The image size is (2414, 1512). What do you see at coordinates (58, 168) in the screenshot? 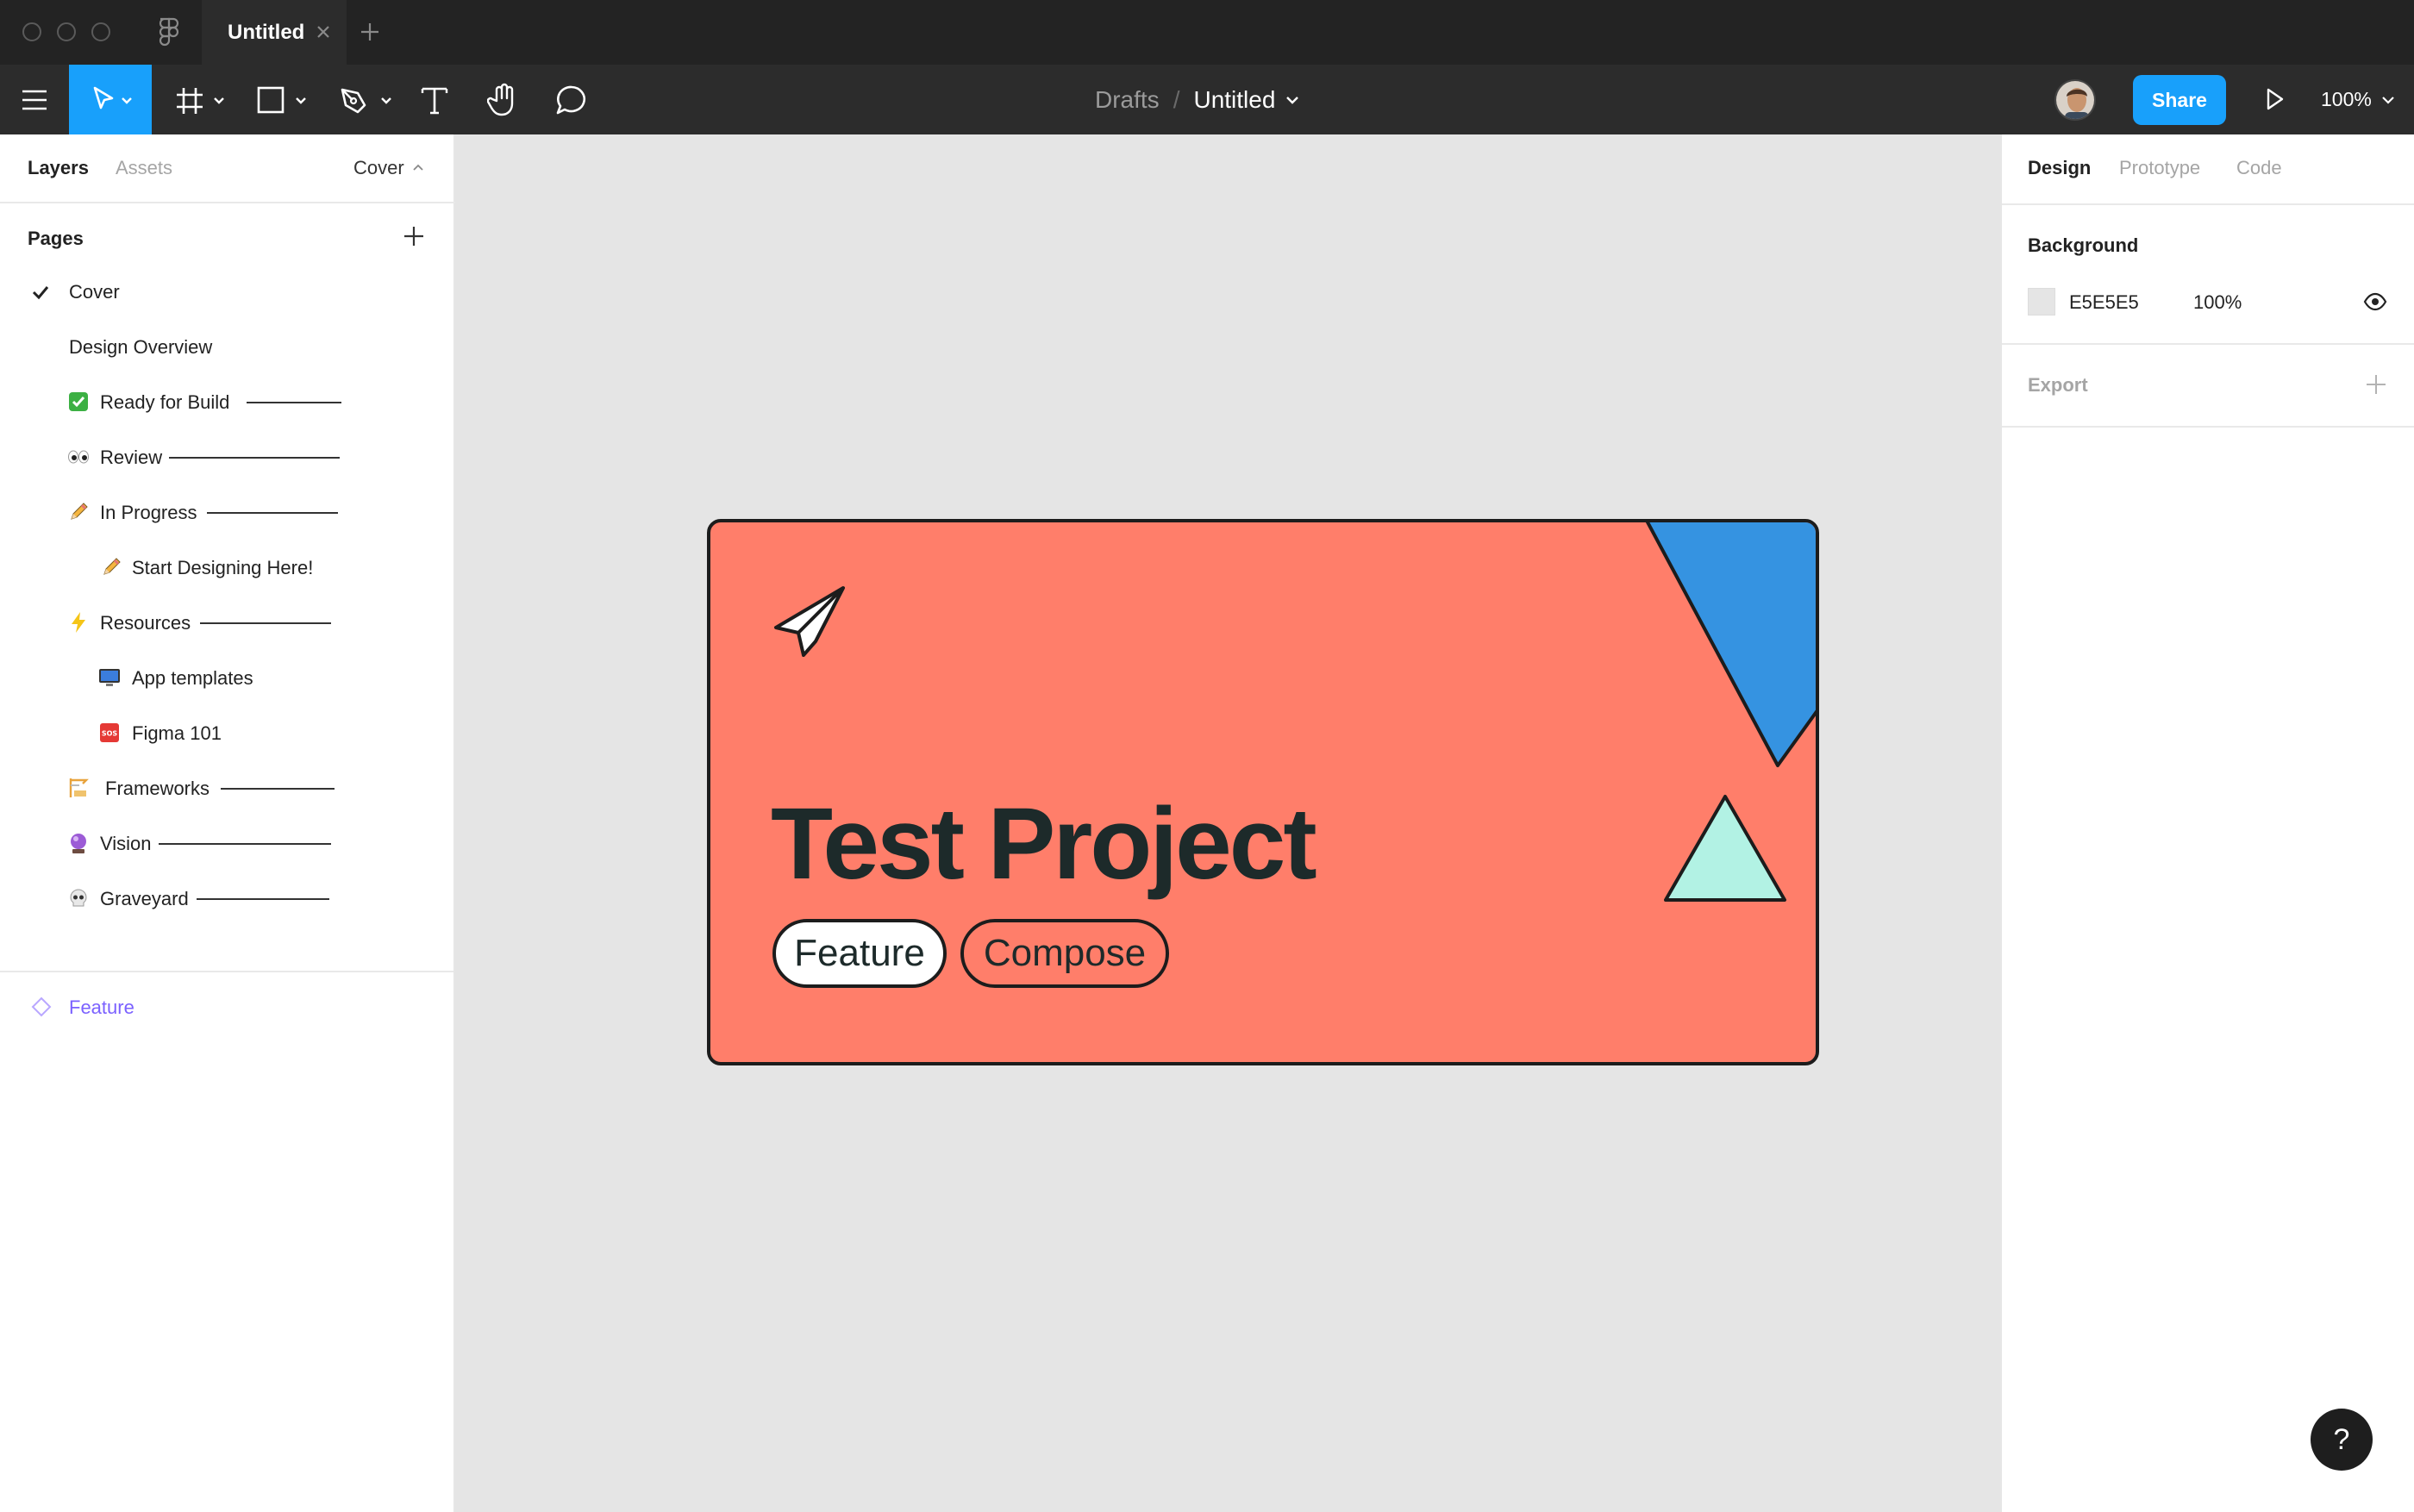
I see `tab-layers: Layers` at bounding box center [58, 168].